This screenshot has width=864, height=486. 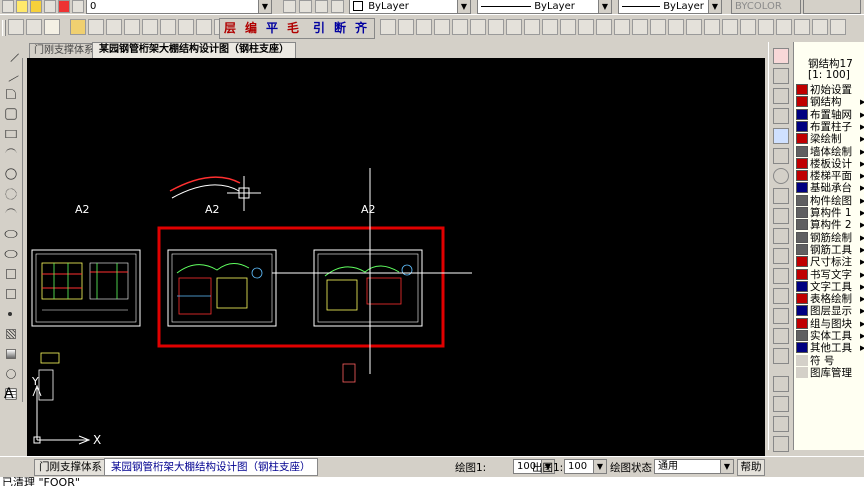 I want to click on chart-icon, so click(x=766, y=27).